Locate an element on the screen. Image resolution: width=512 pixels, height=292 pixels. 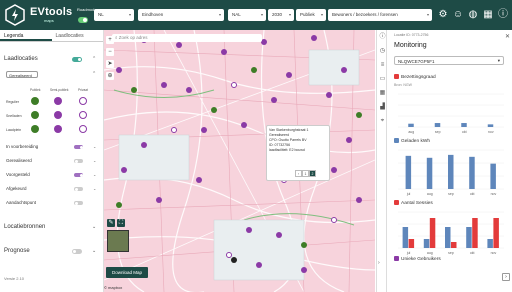
chart3-title: Aantal Sessies is located at coordinates (413, 203).